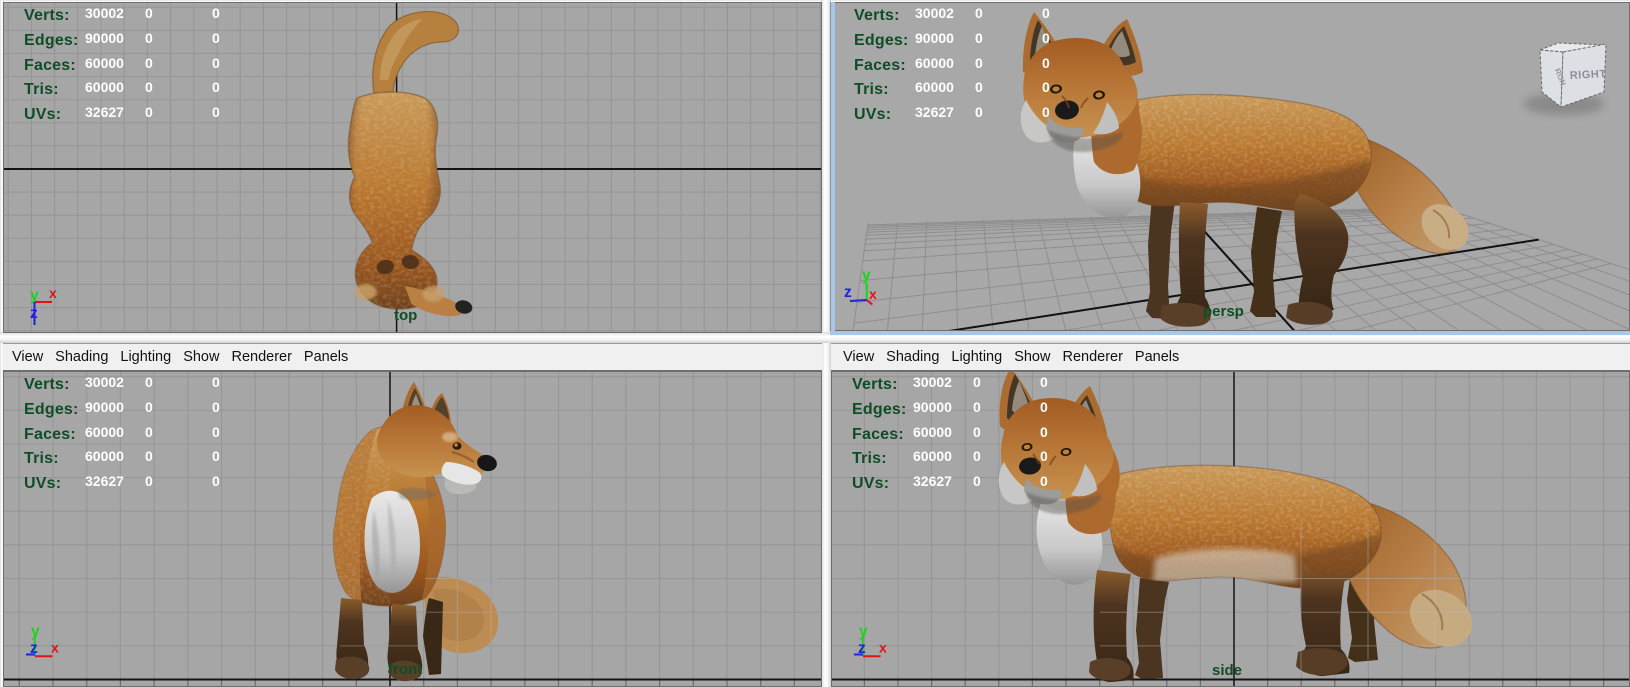 This screenshot has width=1630, height=687. I want to click on svg-text: RIGHT, so click(1588, 75).